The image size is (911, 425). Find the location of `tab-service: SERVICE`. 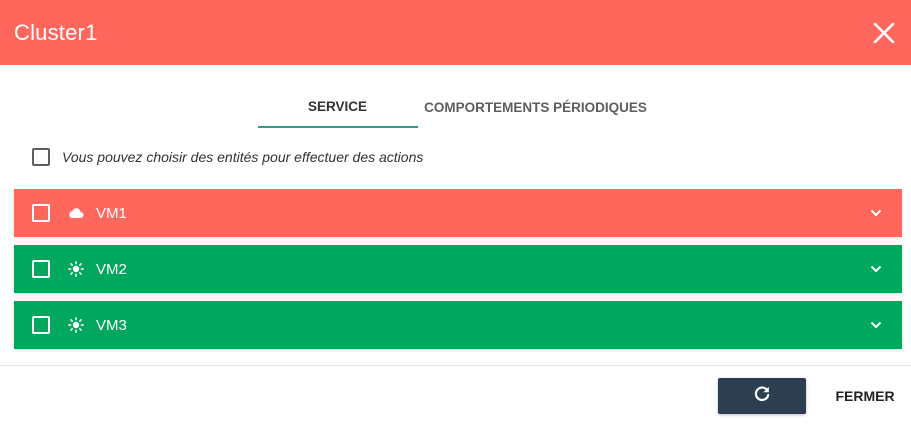

tab-service: SERVICE is located at coordinates (337, 107).